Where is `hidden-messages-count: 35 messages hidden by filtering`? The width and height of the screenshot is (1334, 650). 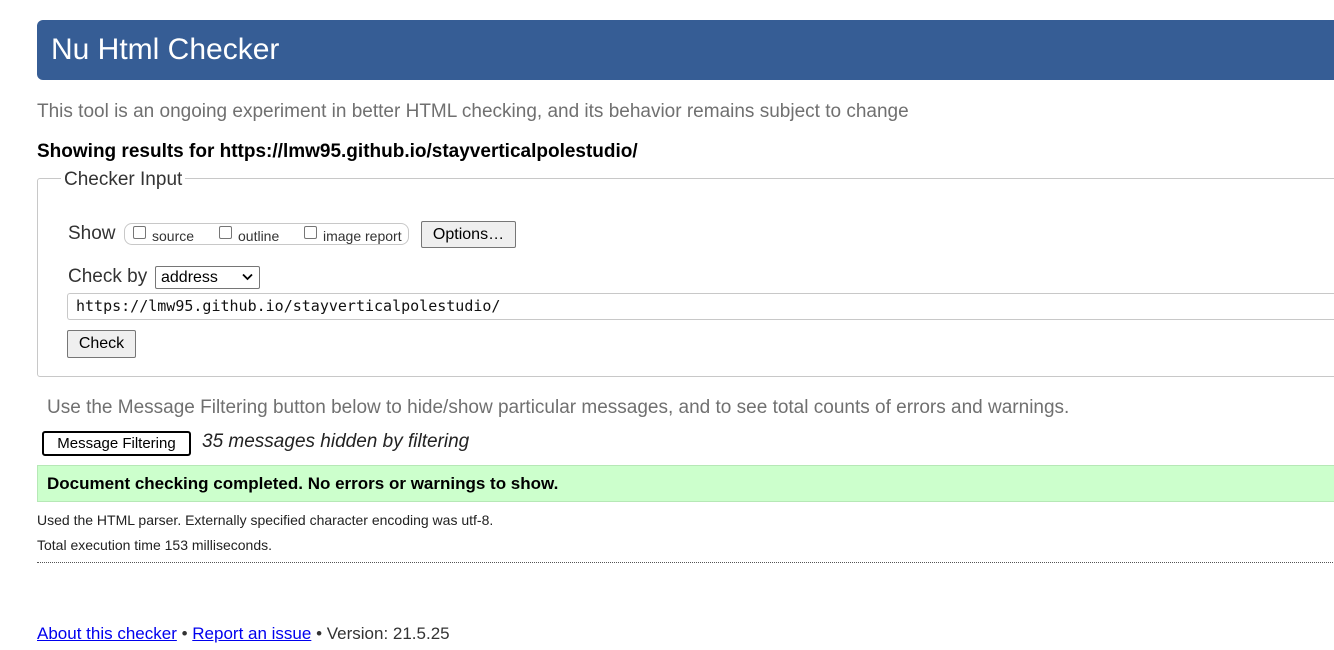 hidden-messages-count: 35 messages hidden by filtering is located at coordinates (336, 441).